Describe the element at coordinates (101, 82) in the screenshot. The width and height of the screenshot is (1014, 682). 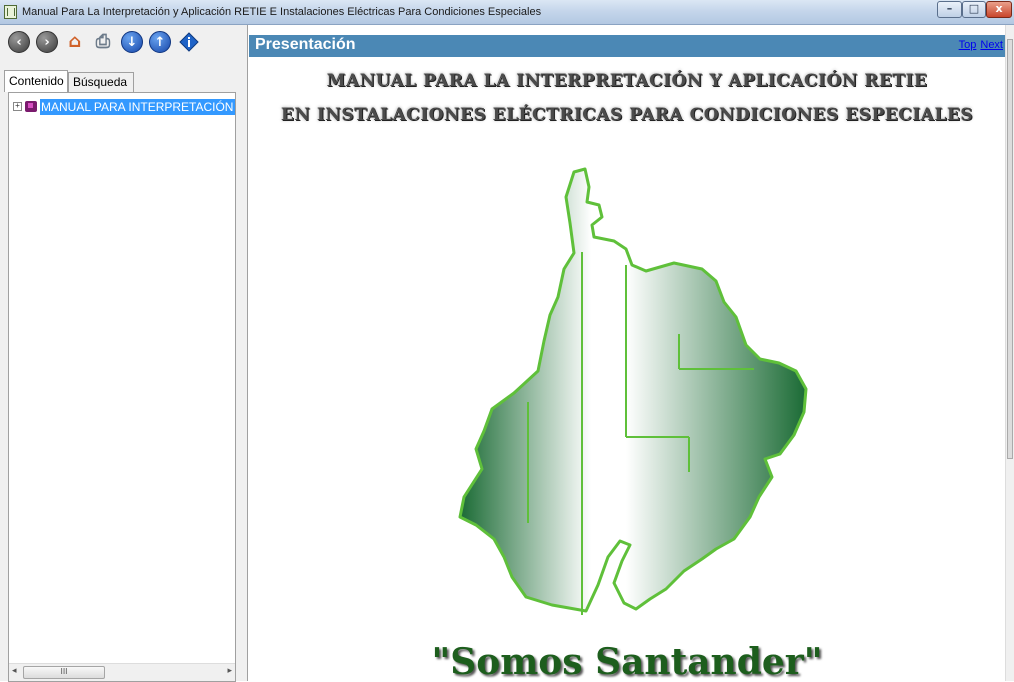
I see `tab-busqueda: Búsqueda` at that location.